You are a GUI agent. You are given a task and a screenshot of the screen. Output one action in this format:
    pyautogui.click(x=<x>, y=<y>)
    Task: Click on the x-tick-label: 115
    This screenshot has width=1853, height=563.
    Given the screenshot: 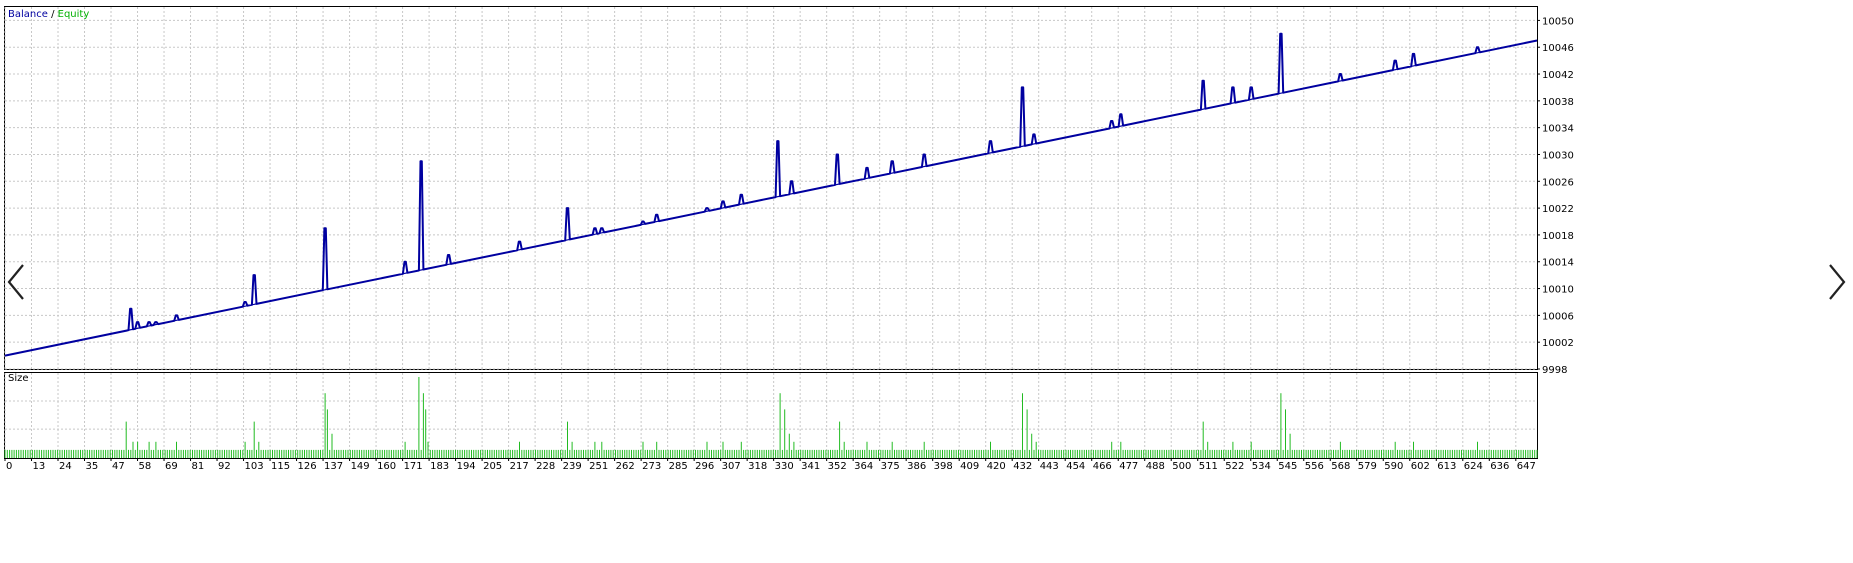 What is the action you would take?
    pyautogui.click(x=280, y=466)
    